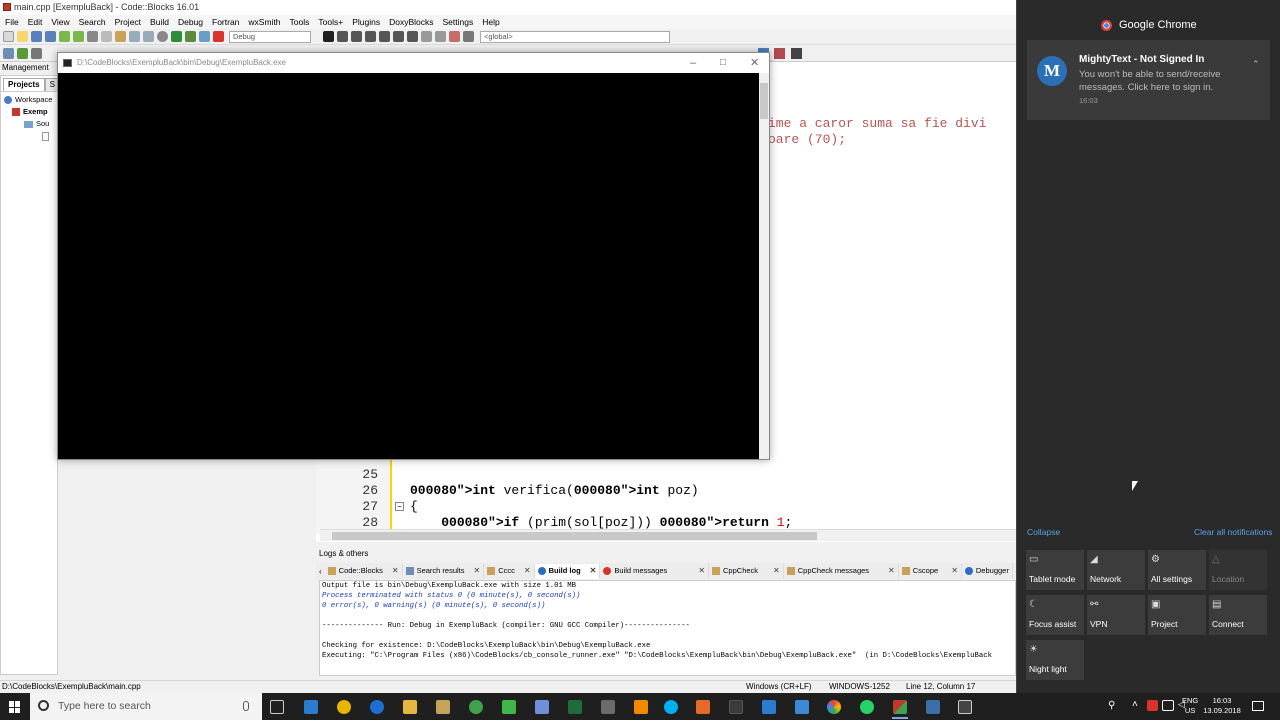 This screenshot has height=720, width=1280. I want to click on quick-action-all-settings: ⚙ All settings, so click(1177, 570).